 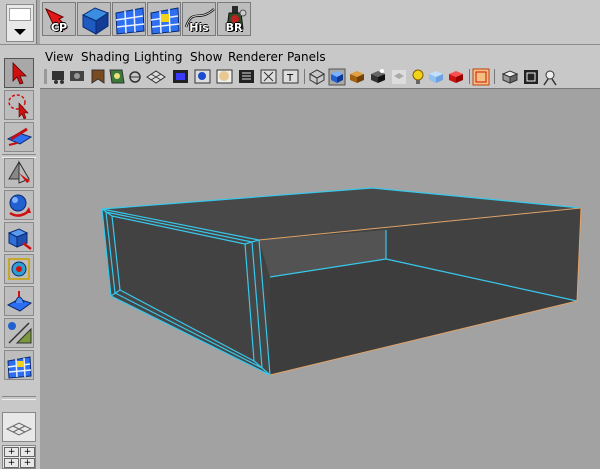 I want to click on select-tool-icon, so click(x=19, y=73).